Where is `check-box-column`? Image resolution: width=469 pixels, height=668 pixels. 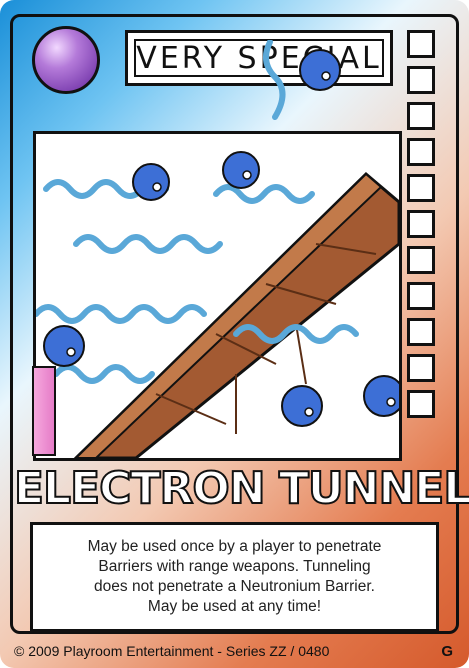
check-box-column is located at coordinates (423, 228).